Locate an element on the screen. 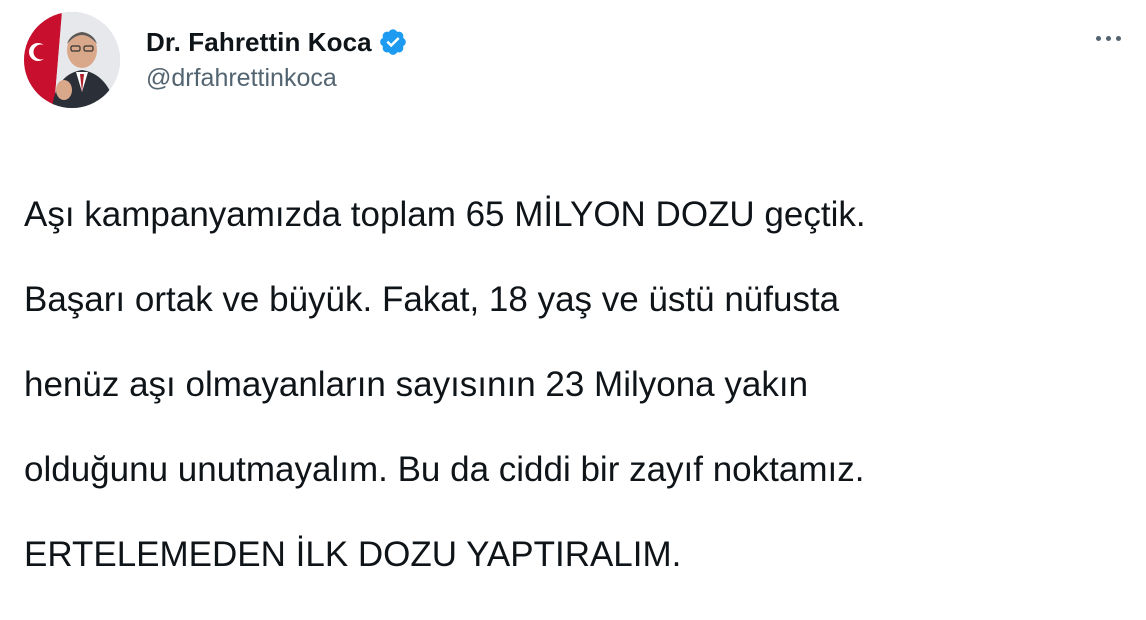 The image size is (1146, 620). avatar is located at coordinates (72, 60).